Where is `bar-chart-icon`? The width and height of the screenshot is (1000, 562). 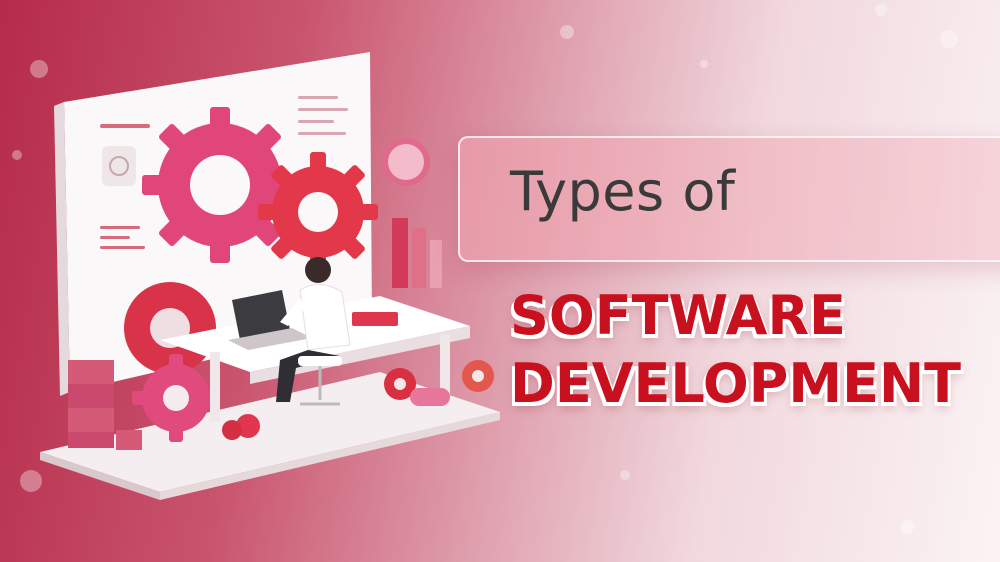 bar-chart-icon is located at coordinates (417, 253).